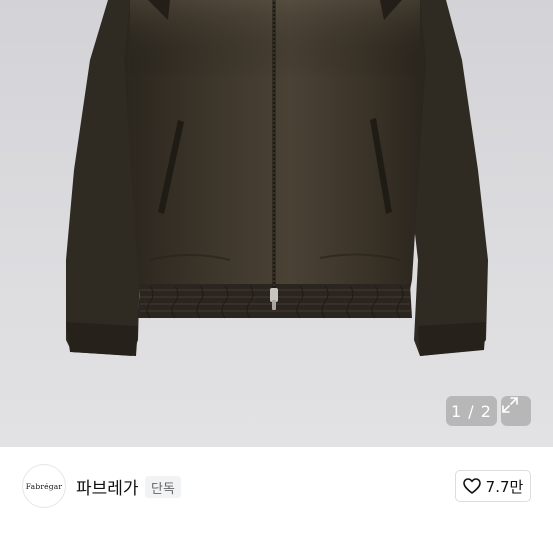 This screenshot has height=553, width=553. I want to click on like-button: 7.7만, so click(493, 486).